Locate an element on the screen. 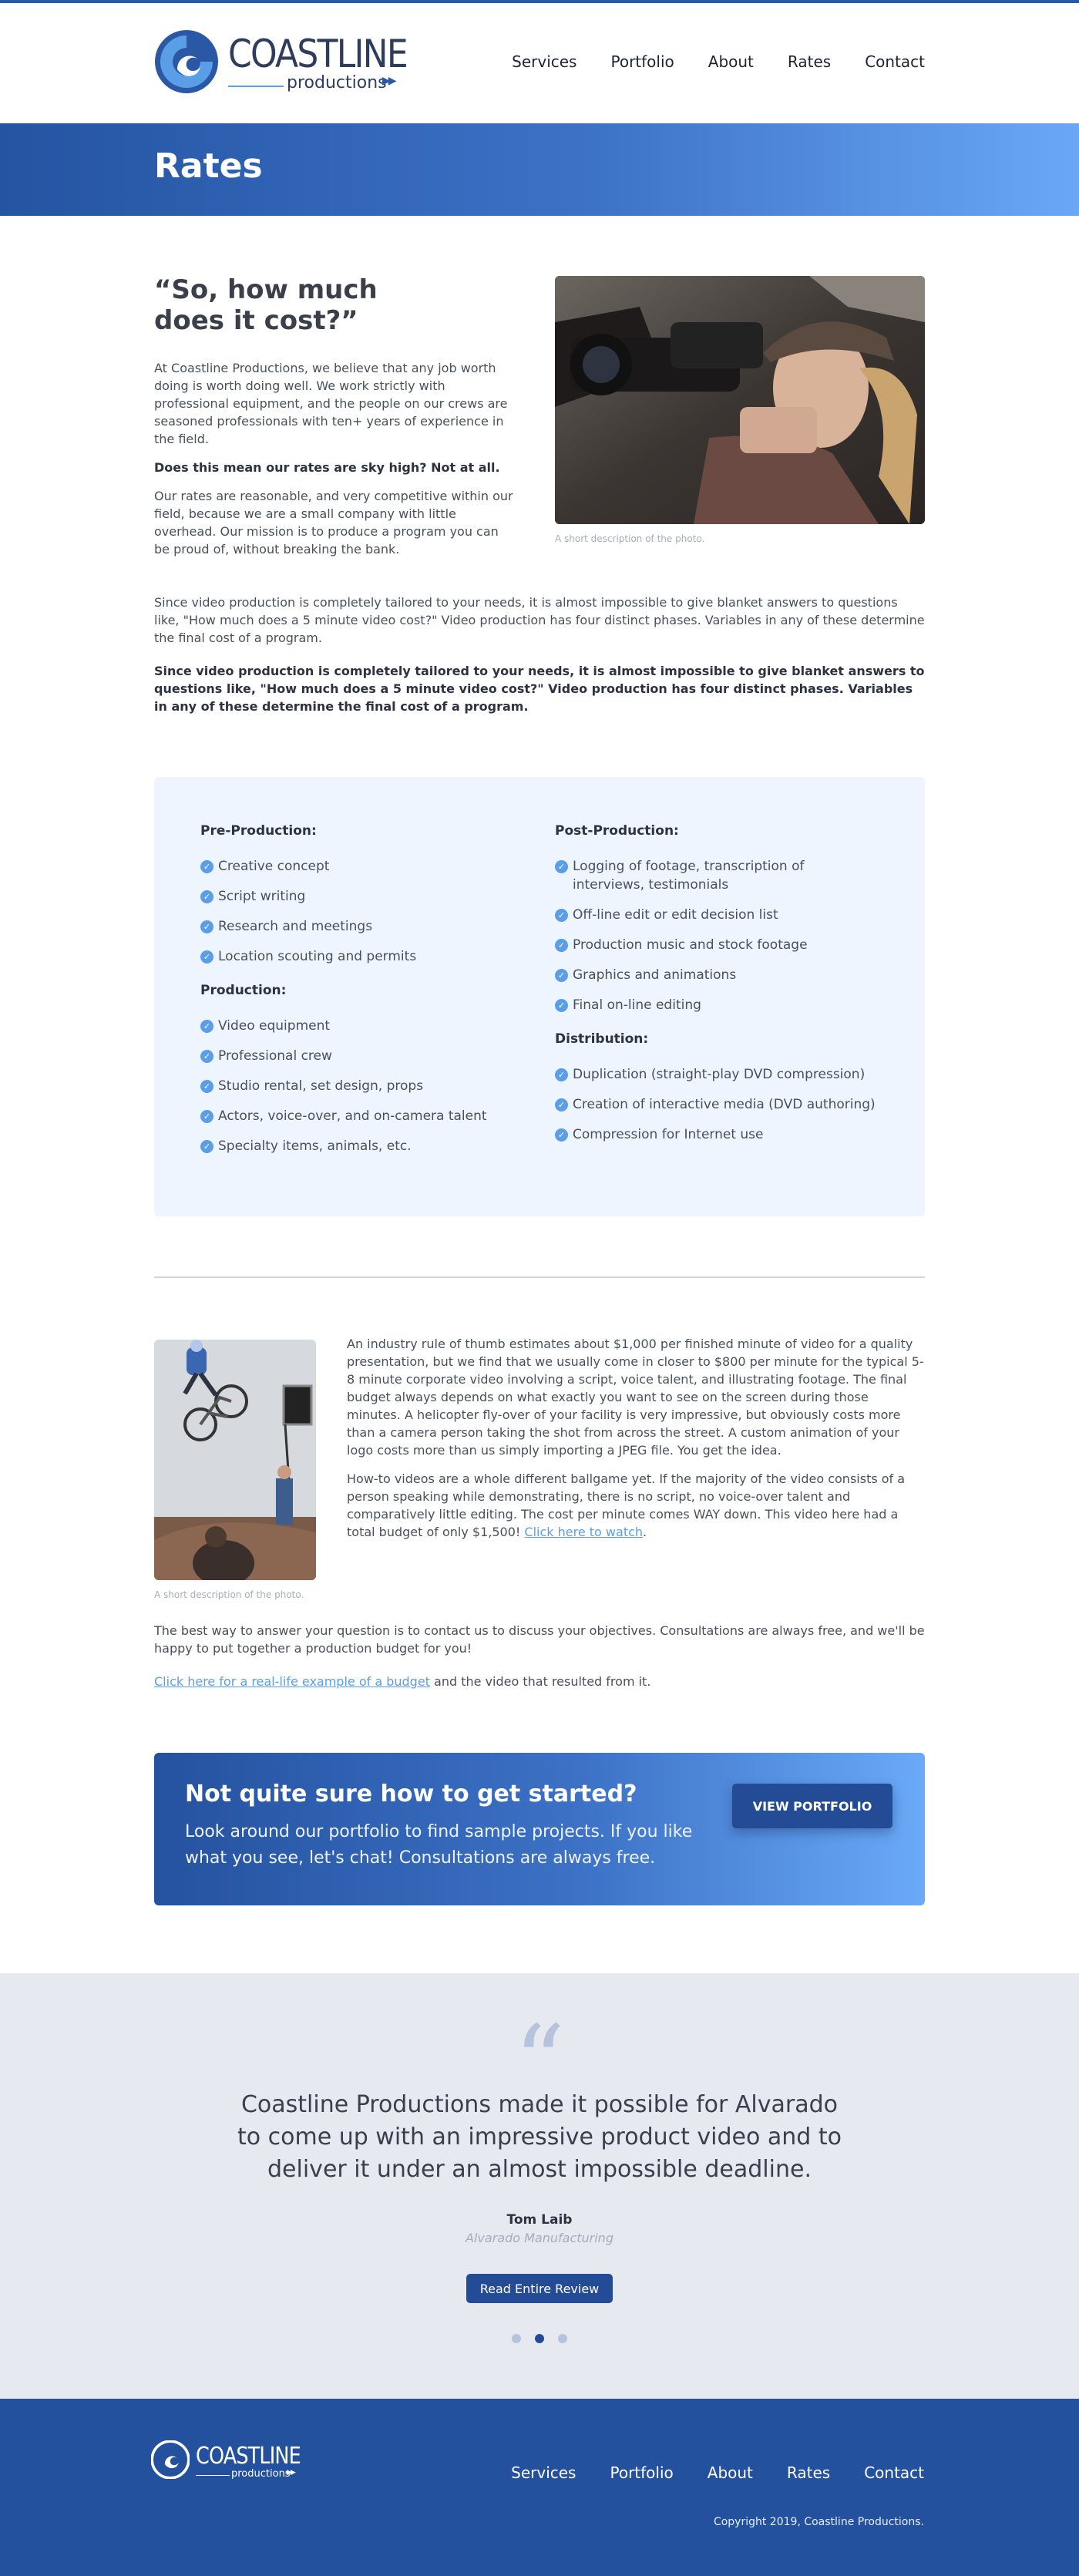 The height and width of the screenshot is (2576, 1079). footer-nav-services: Services is located at coordinates (543, 2472).